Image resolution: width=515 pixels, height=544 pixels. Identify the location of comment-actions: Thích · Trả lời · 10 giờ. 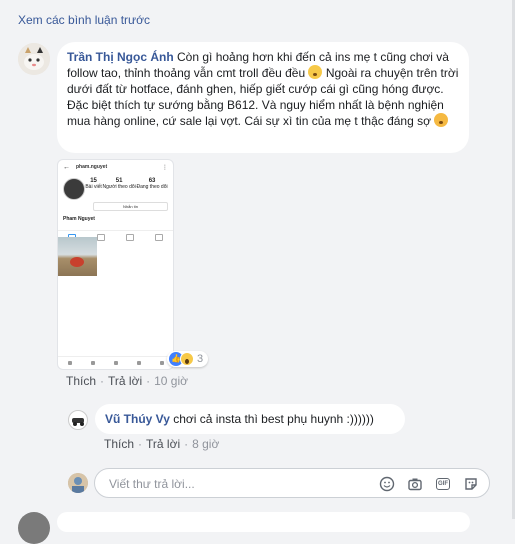
(127, 381).